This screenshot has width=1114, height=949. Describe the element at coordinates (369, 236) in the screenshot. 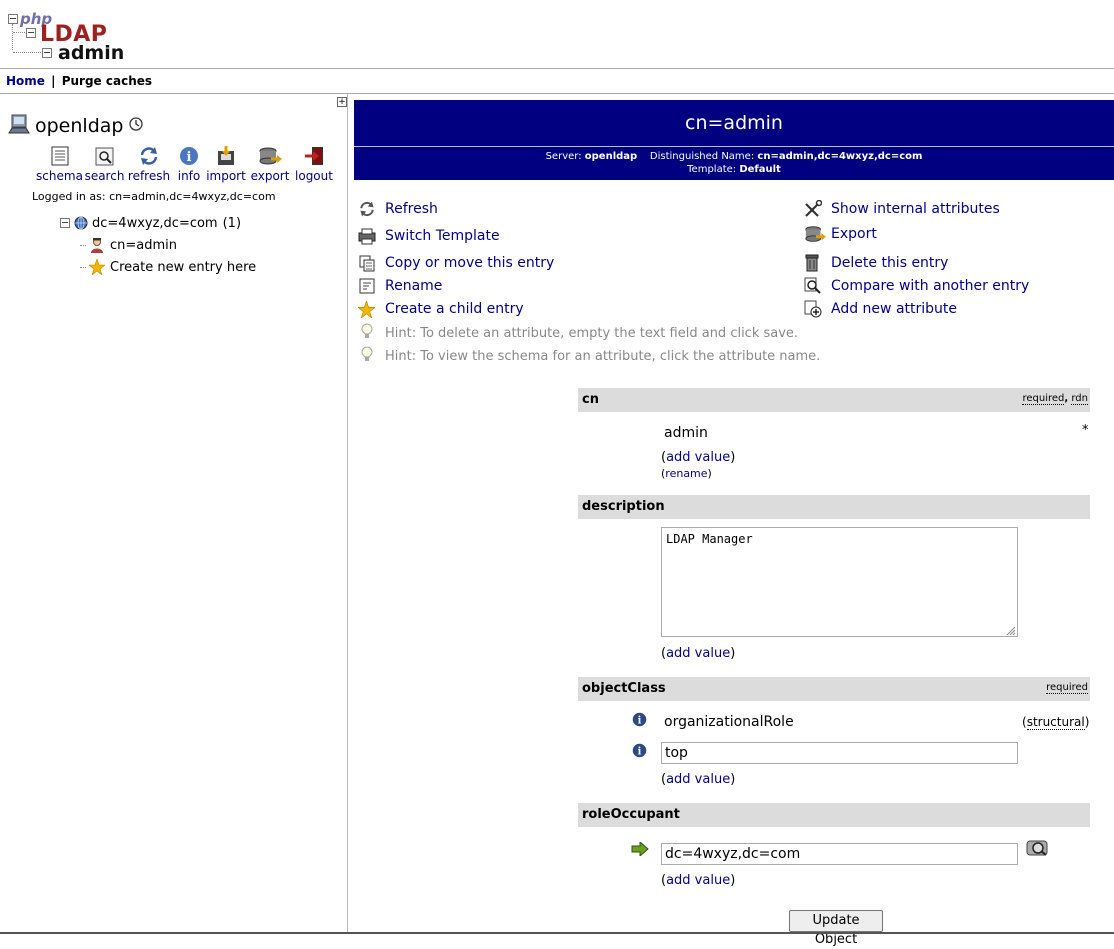

I see `switch-template-icon` at that location.